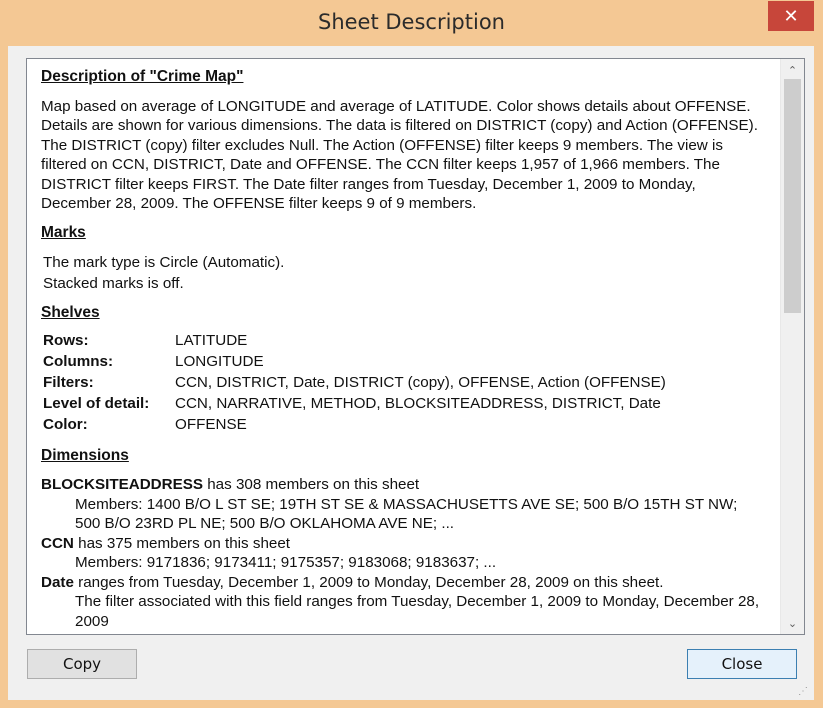 Image resolution: width=823 pixels, height=708 pixels. What do you see at coordinates (354, 362) in the screenshot?
I see `shelf-row: Columns: LONGITUDE` at bounding box center [354, 362].